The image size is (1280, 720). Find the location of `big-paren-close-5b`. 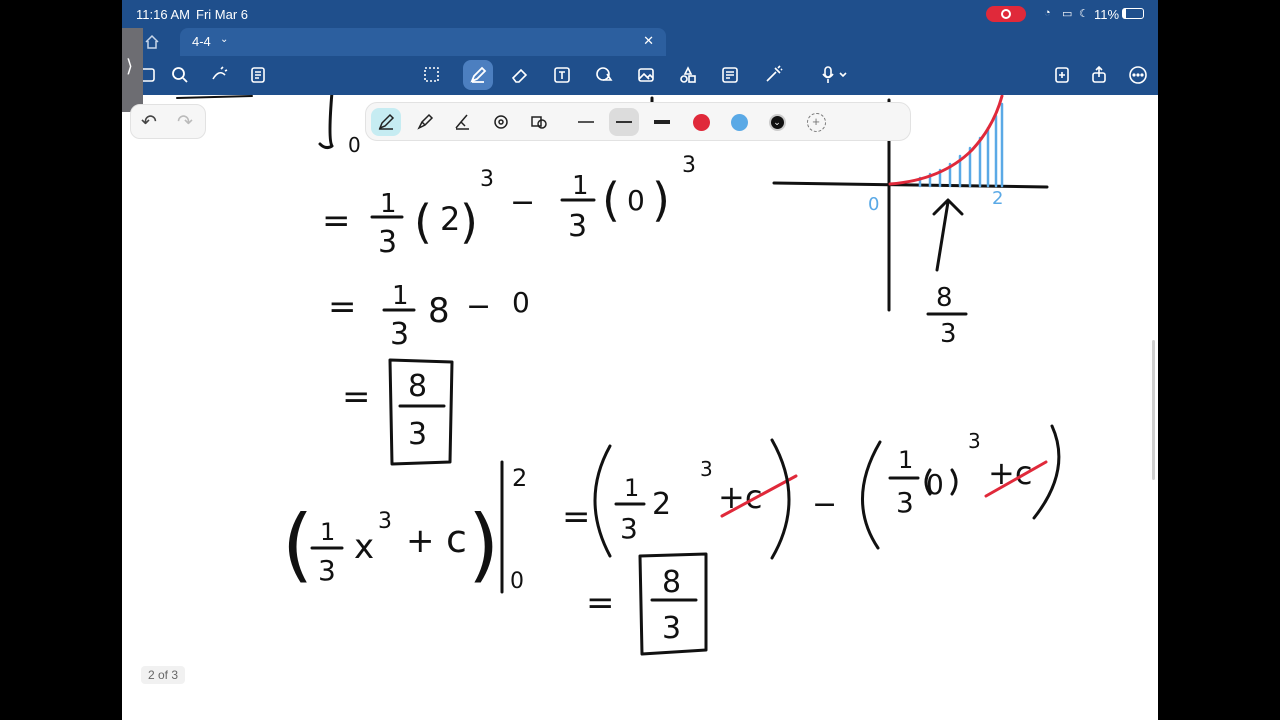

big-paren-close-5b is located at coordinates (1046, 472).